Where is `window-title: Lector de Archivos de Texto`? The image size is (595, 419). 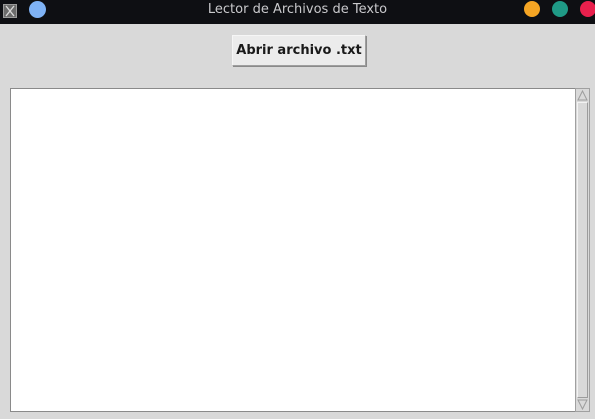
window-title: Lector de Archivos de Texto is located at coordinates (297, 9).